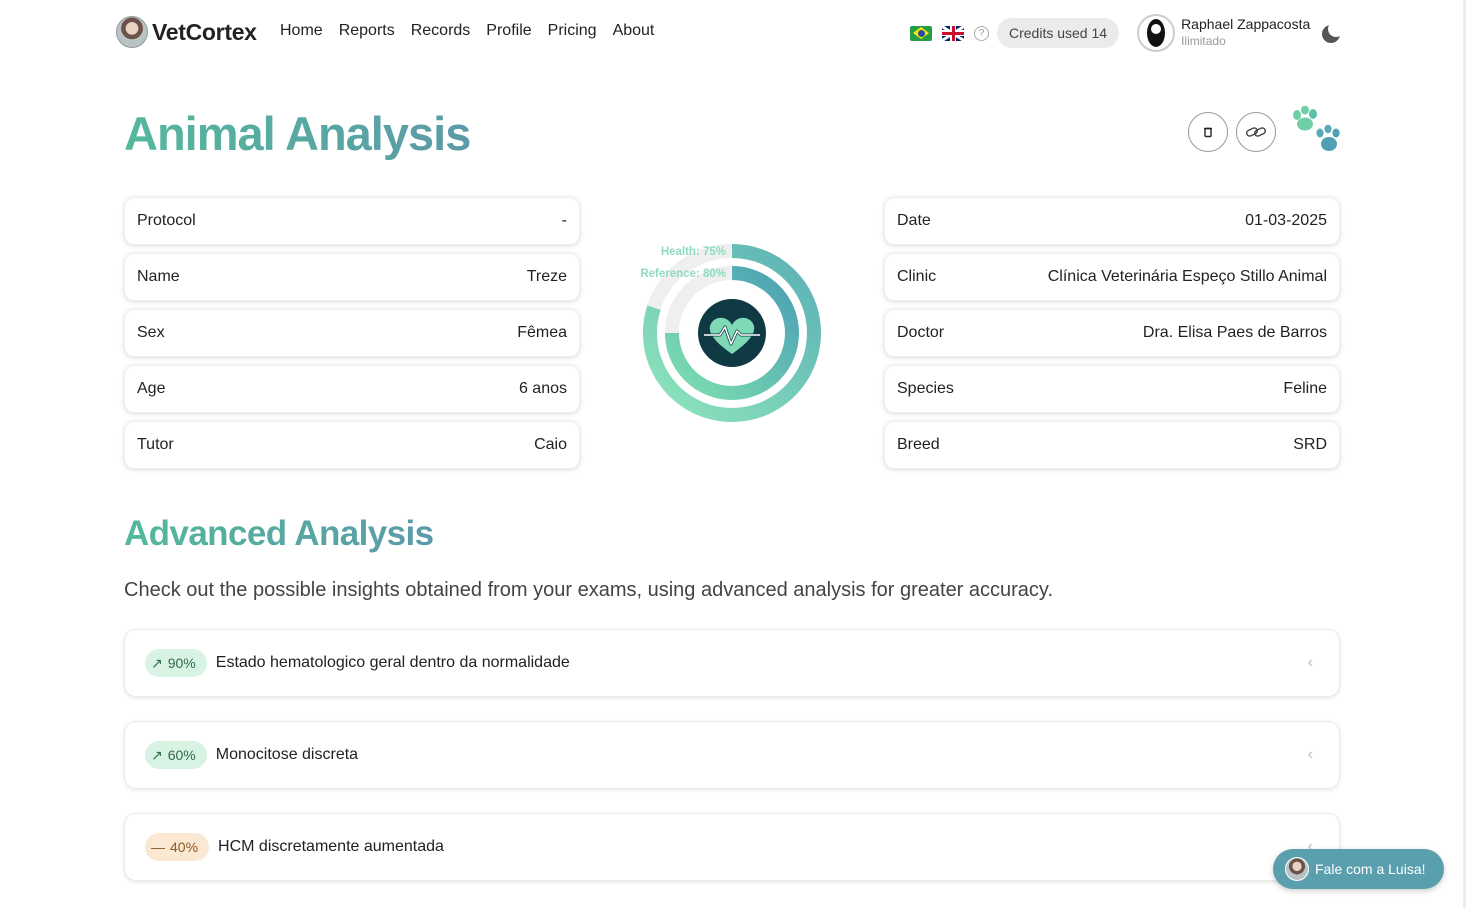  What do you see at coordinates (683, 274) in the screenshot?
I see `reference-label: Reference: 80%` at bounding box center [683, 274].